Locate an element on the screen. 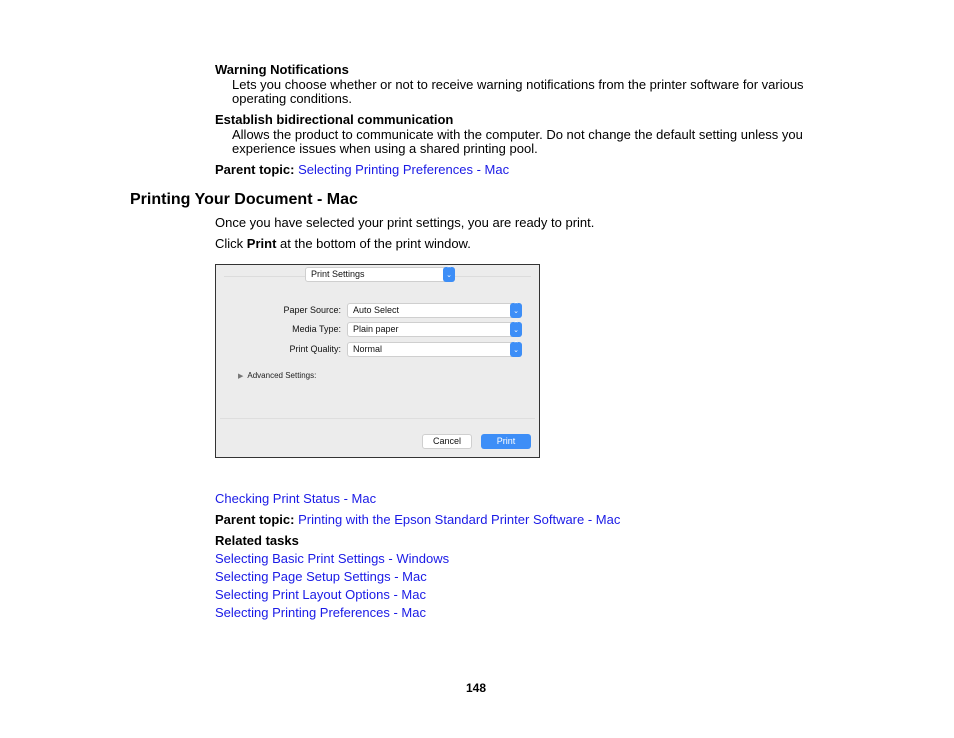 This screenshot has width=954, height=738. panel-select-value: Print Settings is located at coordinates (338, 274).